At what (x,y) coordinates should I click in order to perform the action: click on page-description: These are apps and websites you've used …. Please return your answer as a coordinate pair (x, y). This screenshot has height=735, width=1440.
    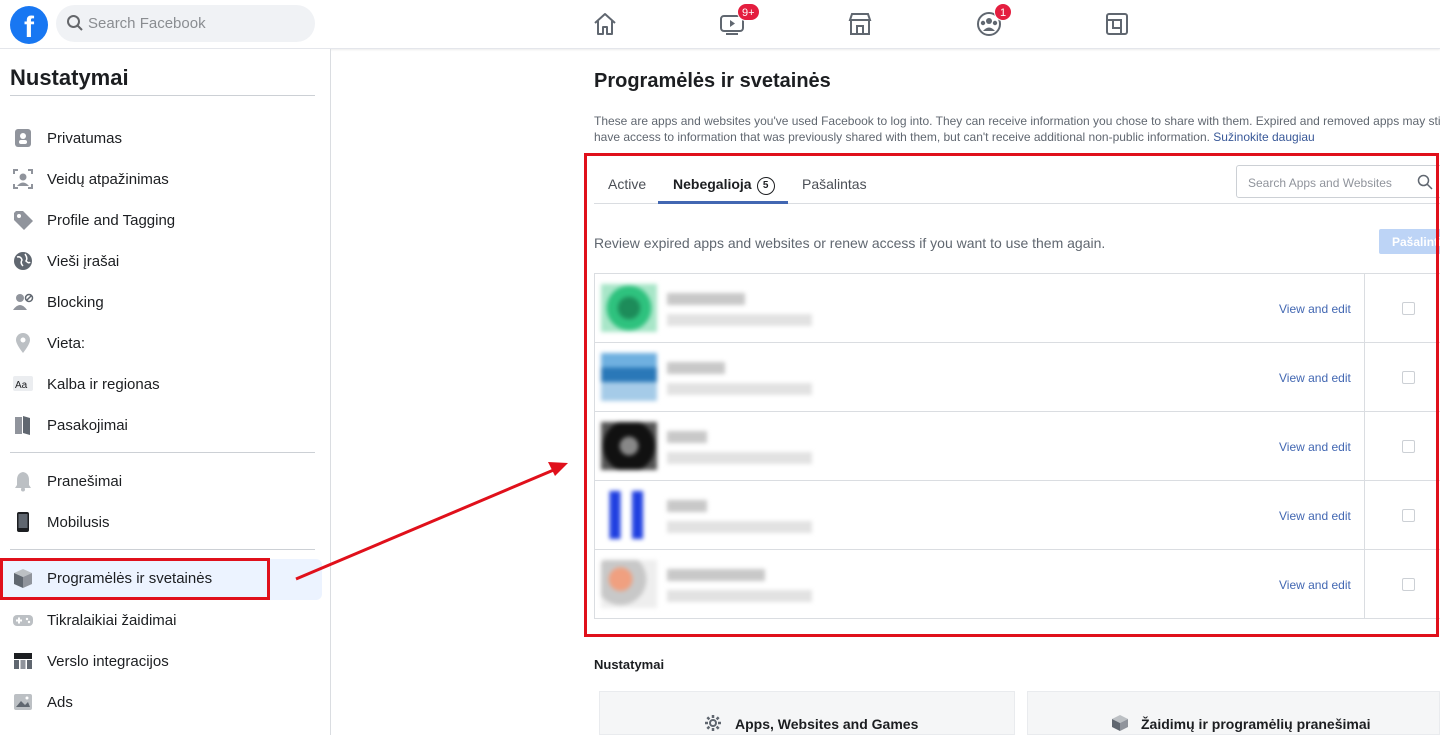
    Looking at the image, I should click on (1017, 129).